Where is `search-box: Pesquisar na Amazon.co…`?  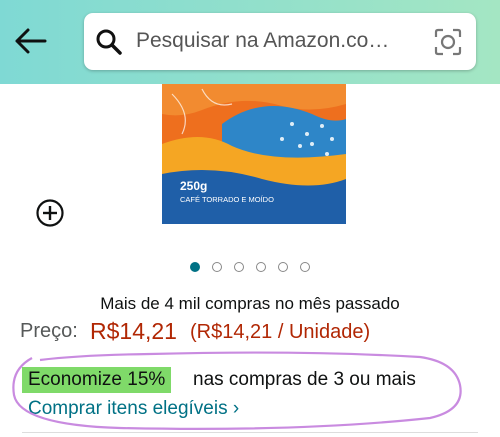
search-box: Pesquisar na Amazon.co… is located at coordinates (280, 41).